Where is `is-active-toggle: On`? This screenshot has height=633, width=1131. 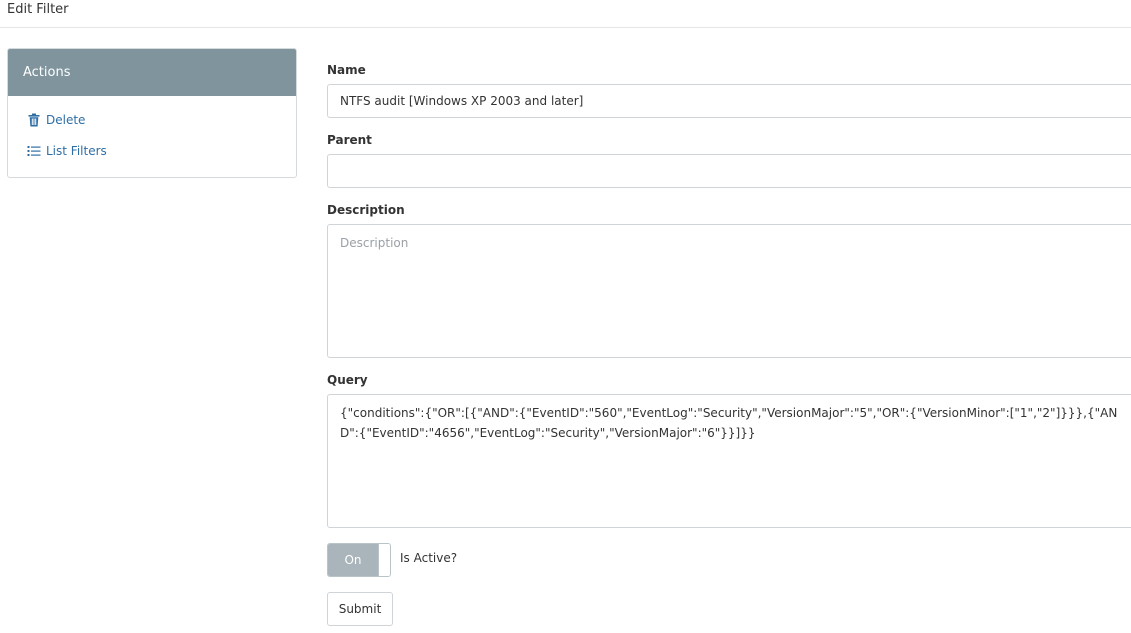
is-active-toggle: On is located at coordinates (359, 560).